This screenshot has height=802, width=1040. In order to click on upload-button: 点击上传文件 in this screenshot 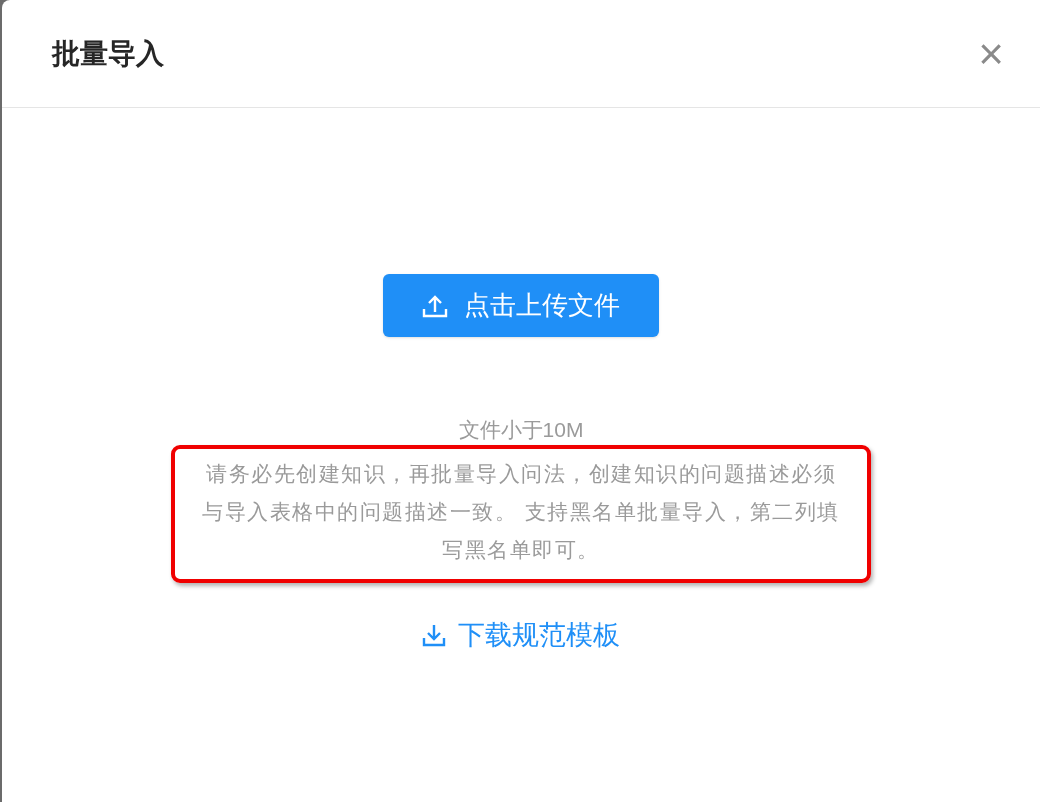, I will do `click(521, 305)`.